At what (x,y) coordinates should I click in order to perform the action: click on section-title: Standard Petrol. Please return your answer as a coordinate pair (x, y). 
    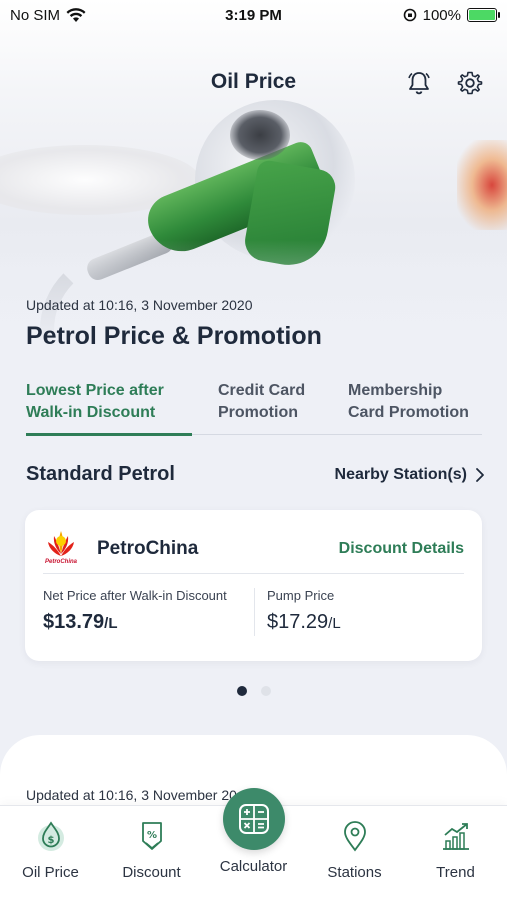
    Looking at the image, I should click on (100, 474).